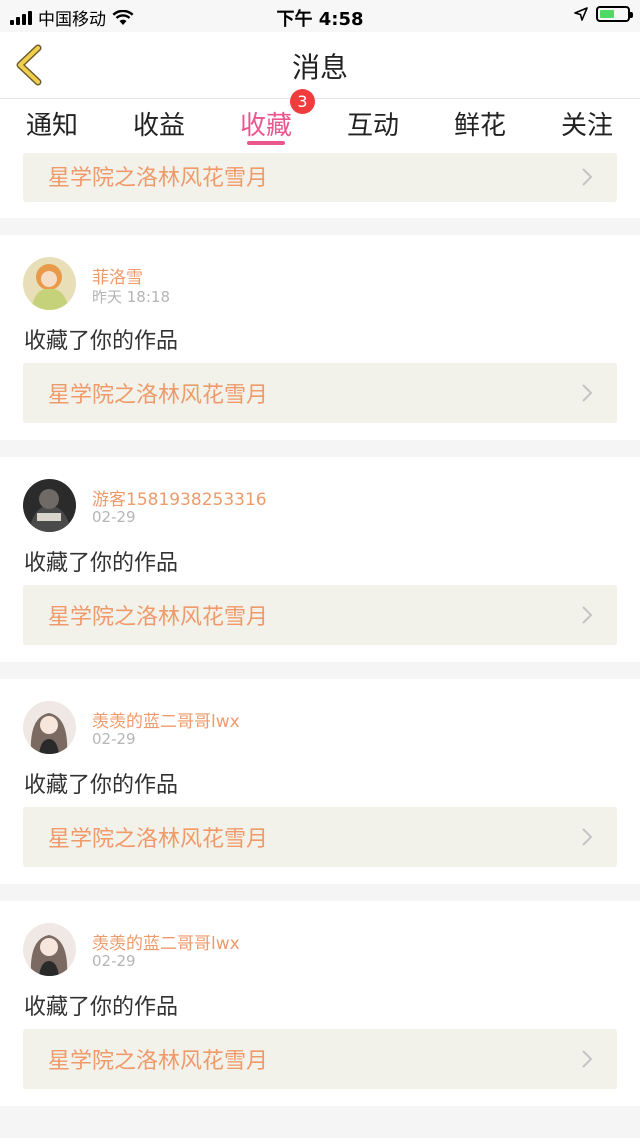  I want to click on battery-fill, so click(607, 14).